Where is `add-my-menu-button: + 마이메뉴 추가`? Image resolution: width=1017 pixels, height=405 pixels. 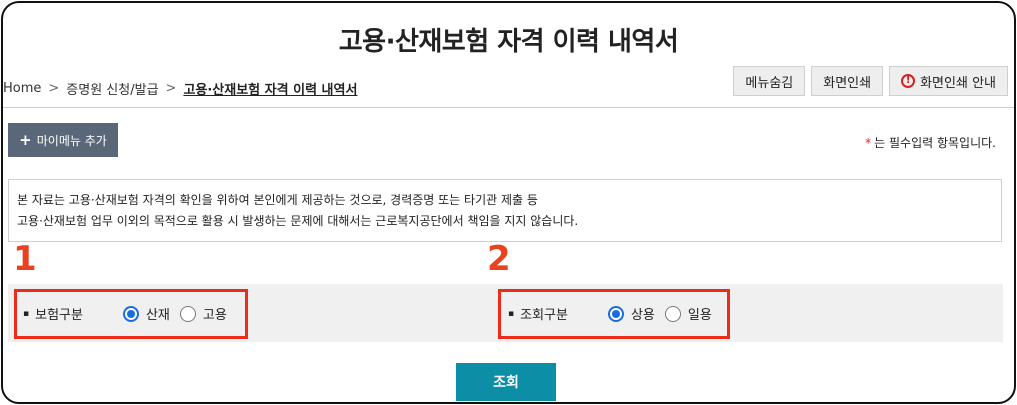 add-my-menu-button: + 마이메뉴 추가 is located at coordinates (63, 140).